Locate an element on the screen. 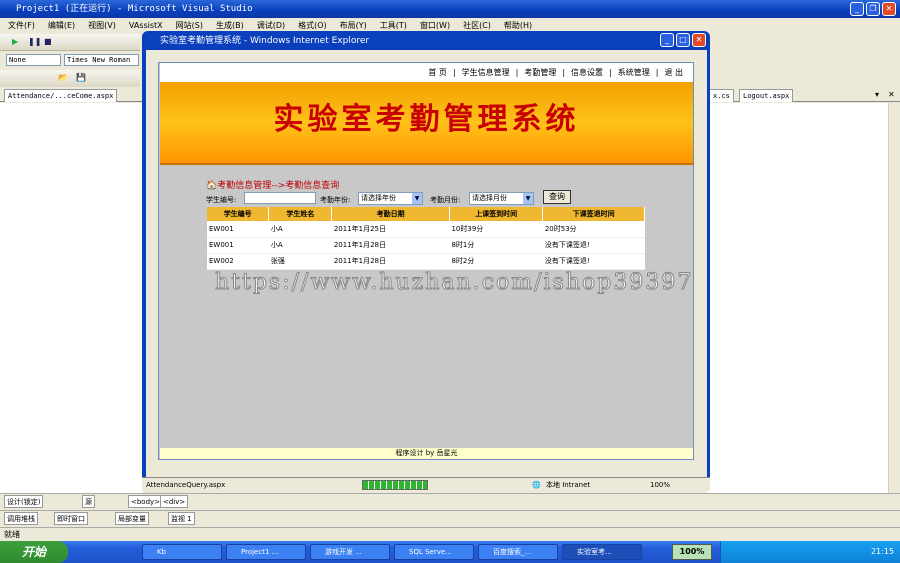  month-label: 考勤月份: is located at coordinates (445, 200).